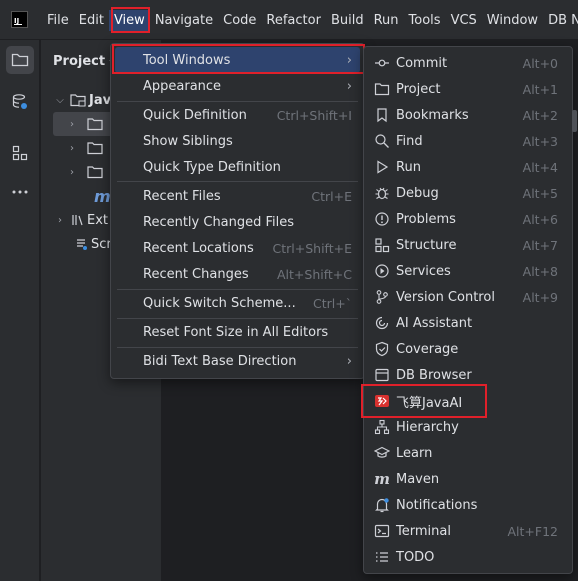 This screenshot has width=578, height=581. What do you see at coordinates (468, 115) in the screenshot?
I see `tool-window-item-bookmarks: Bookmarks Alt+2` at bounding box center [468, 115].